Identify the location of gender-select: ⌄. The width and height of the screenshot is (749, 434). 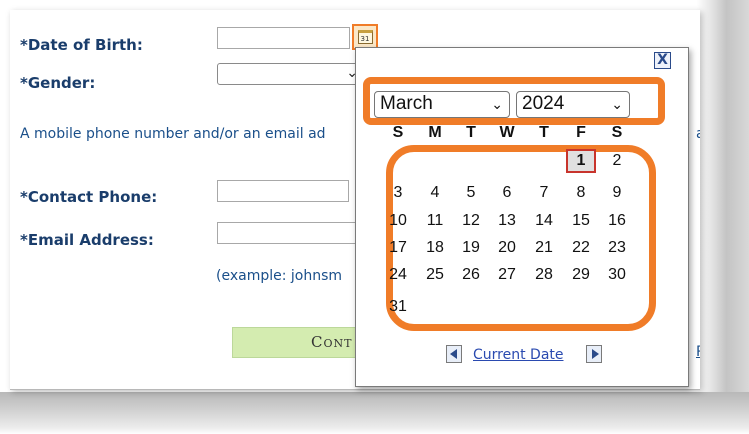
(291, 74).